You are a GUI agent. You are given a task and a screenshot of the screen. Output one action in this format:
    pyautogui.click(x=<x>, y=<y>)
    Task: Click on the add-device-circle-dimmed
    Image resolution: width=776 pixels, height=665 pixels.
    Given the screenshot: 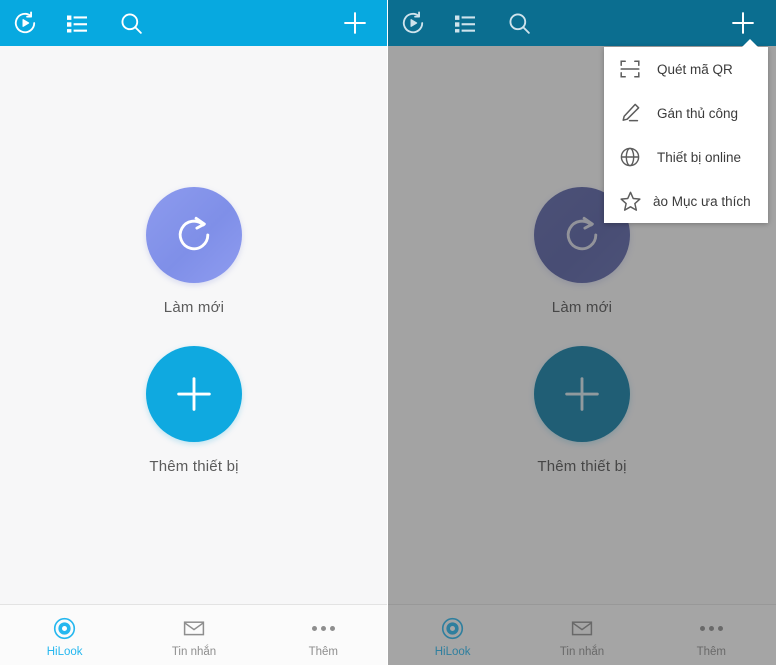 What is the action you would take?
    pyautogui.click(x=582, y=394)
    